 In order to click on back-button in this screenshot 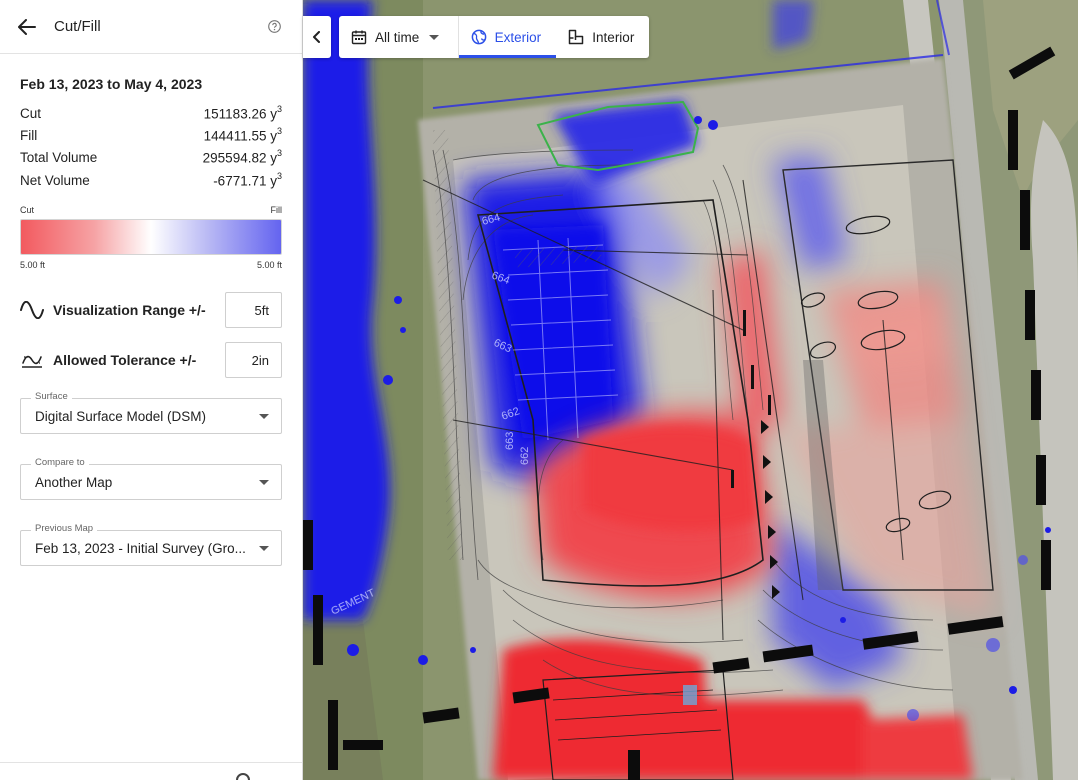, I will do `click(27, 27)`.